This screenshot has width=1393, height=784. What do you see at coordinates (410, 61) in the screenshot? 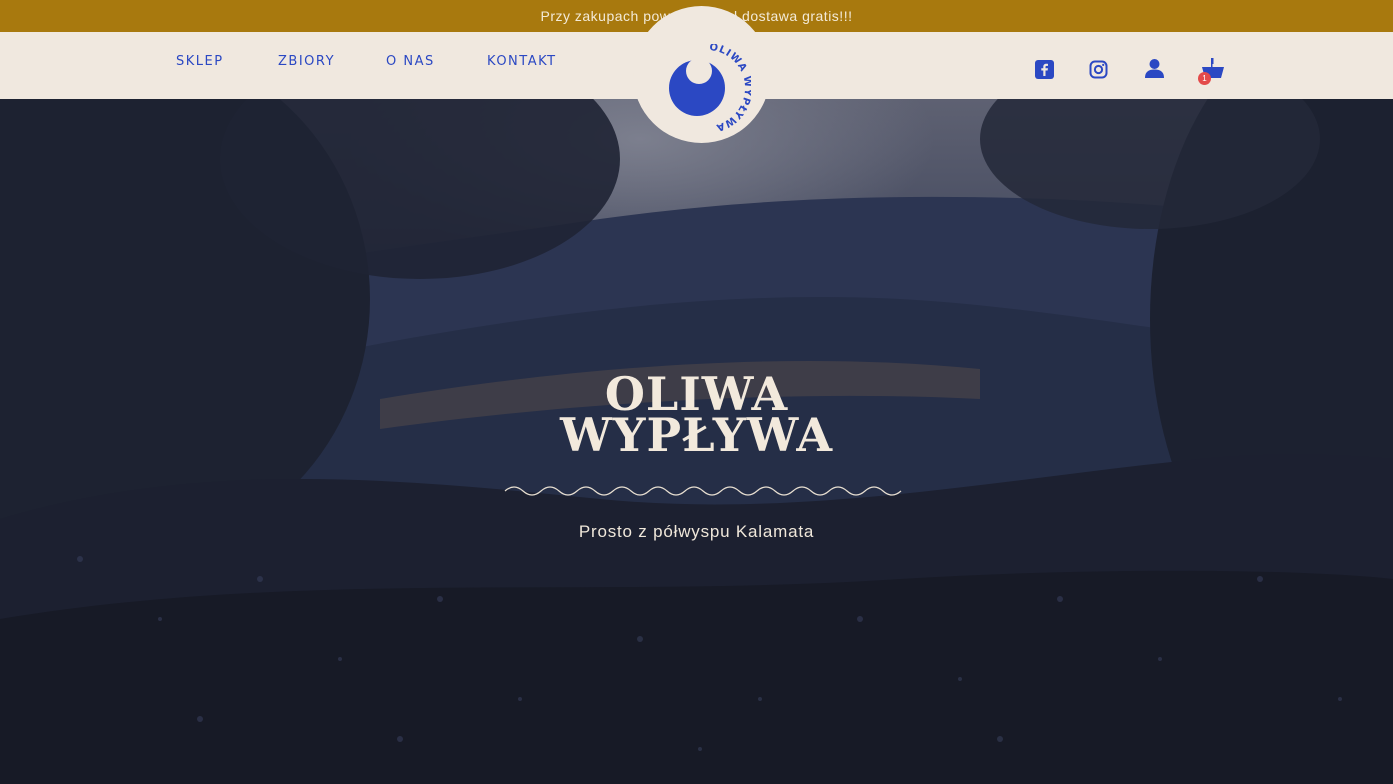
I see `nav-link-about: O NAS` at bounding box center [410, 61].